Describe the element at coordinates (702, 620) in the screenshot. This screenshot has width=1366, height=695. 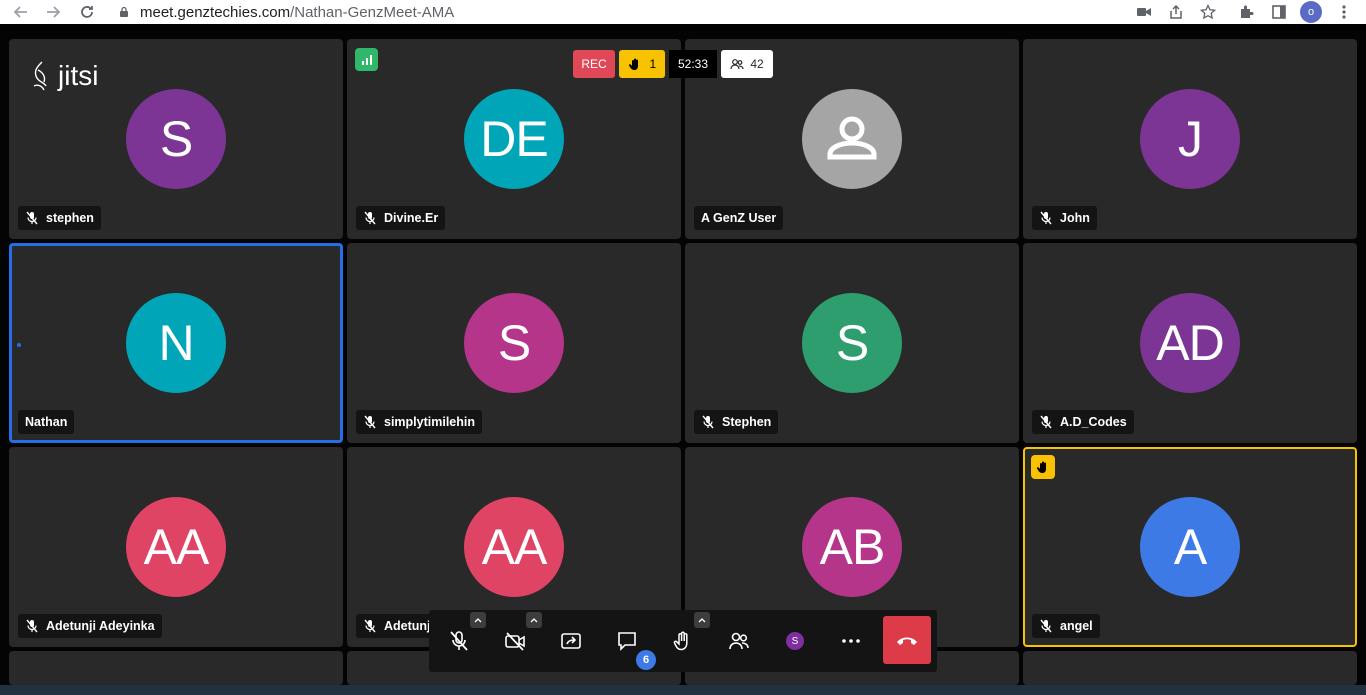
I see `reactions-chevron-icon` at that location.